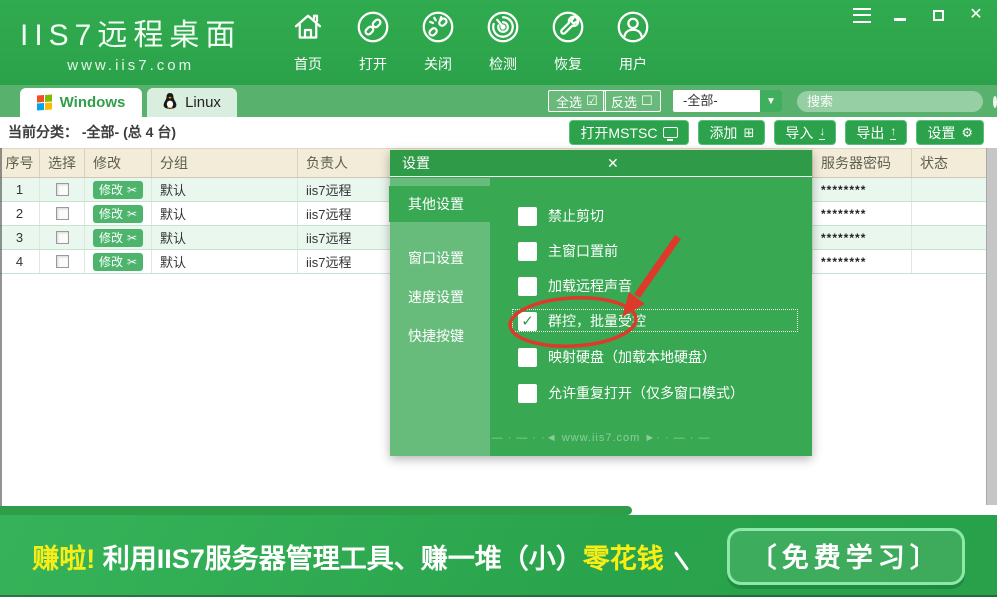 This screenshot has width=997, height=597. What do you see at coordinates (967, 132) in the screenshot?
I see `gear-icon: ⚙` at bounding box center [967, 132].